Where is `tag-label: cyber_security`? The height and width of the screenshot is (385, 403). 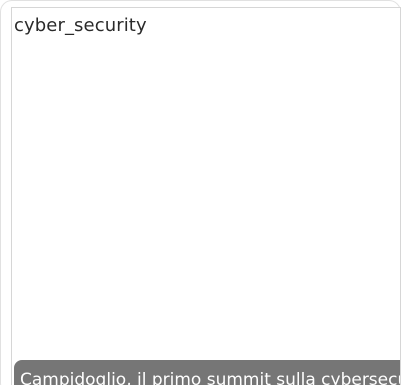 tag-label: cyber_security is located at coordinates (80, 25).